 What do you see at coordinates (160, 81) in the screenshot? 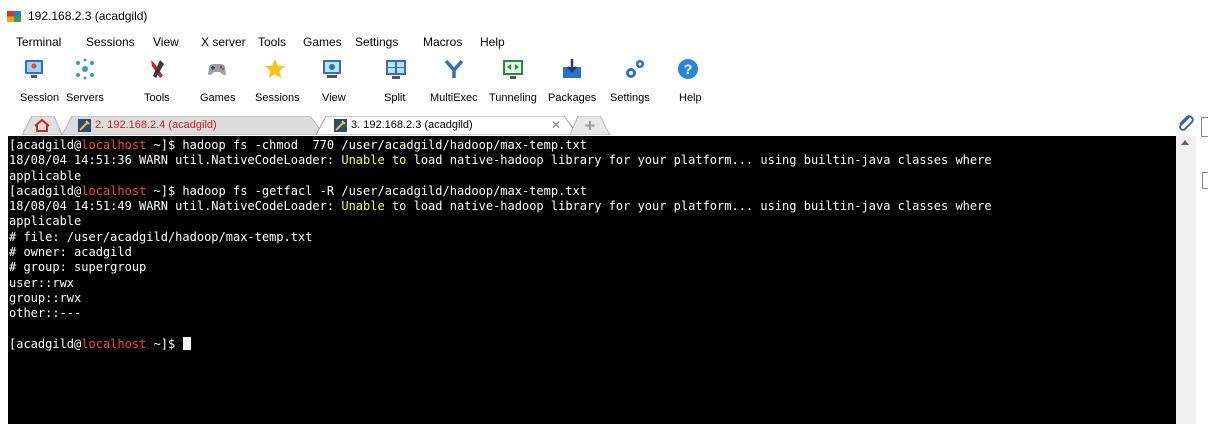
I see `tools-button: Tools` at bounding box center [160, 81].